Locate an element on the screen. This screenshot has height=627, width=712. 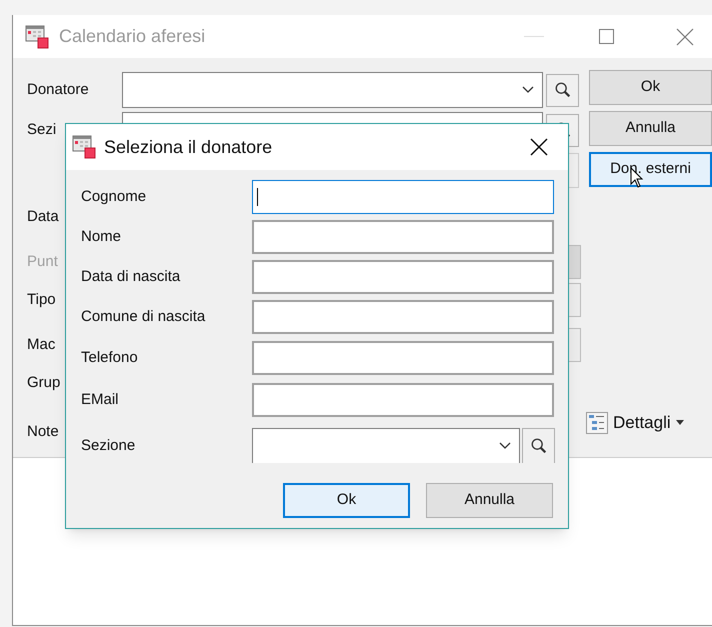
window-title: Calendario aferesi is located at coordinates (132, 36).